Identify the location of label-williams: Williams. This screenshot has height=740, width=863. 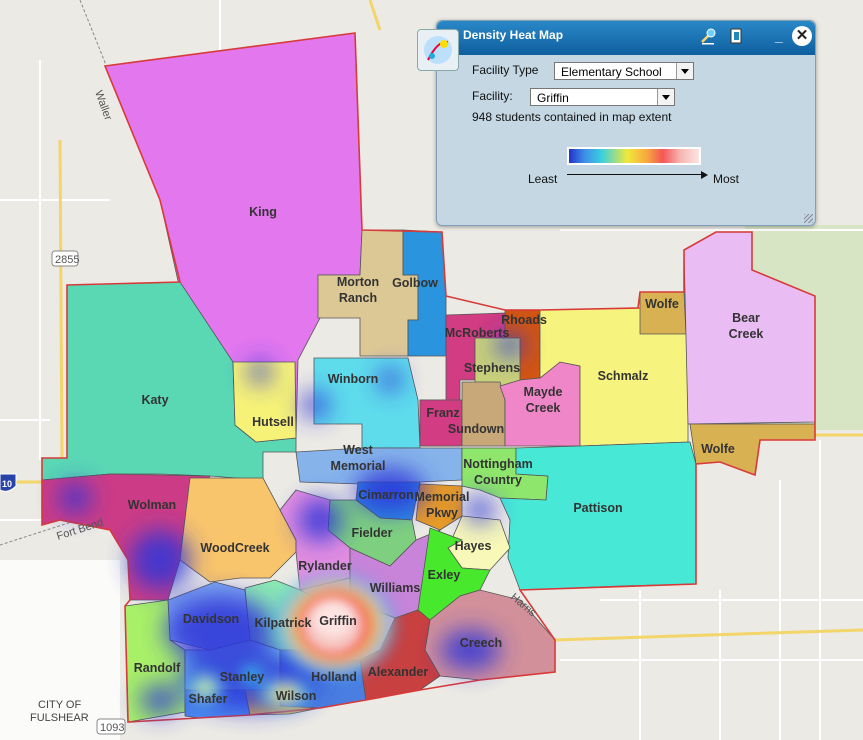
(395, 588).